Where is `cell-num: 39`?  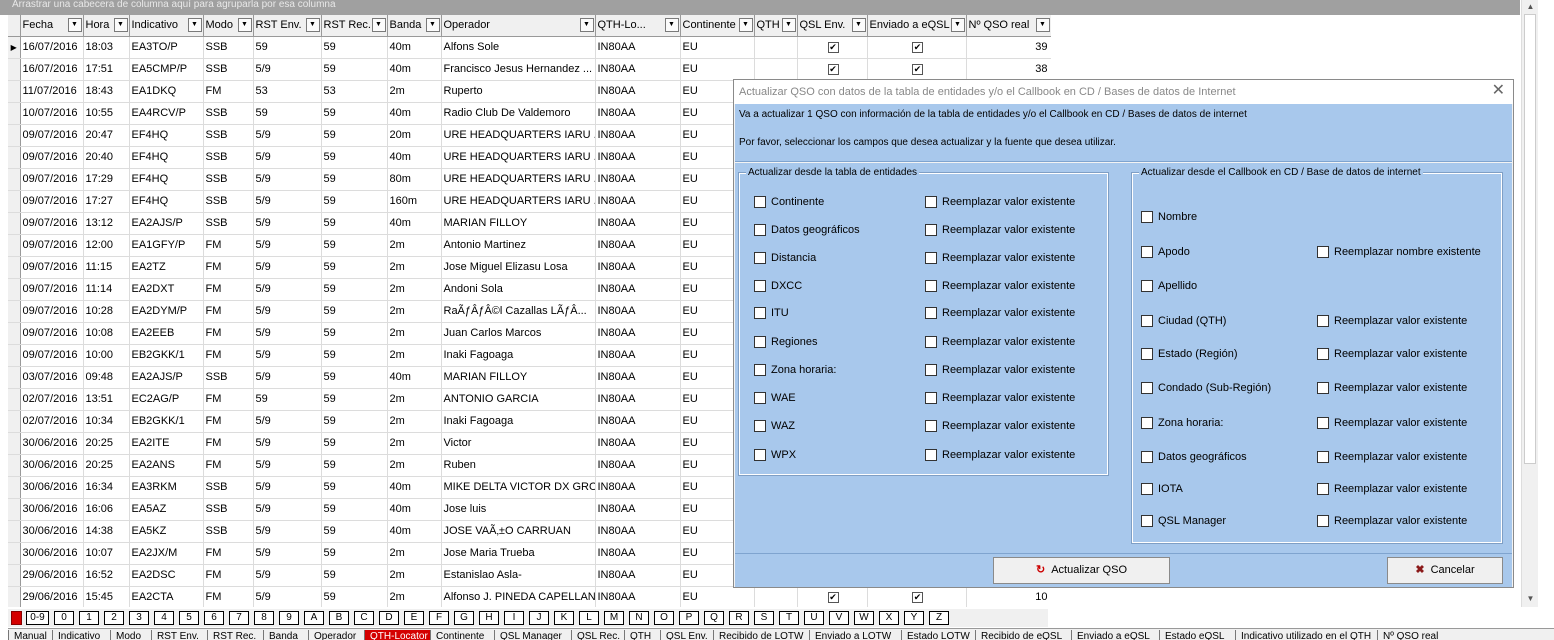
cell-num: 39 is located at coordinates (1008, 47).